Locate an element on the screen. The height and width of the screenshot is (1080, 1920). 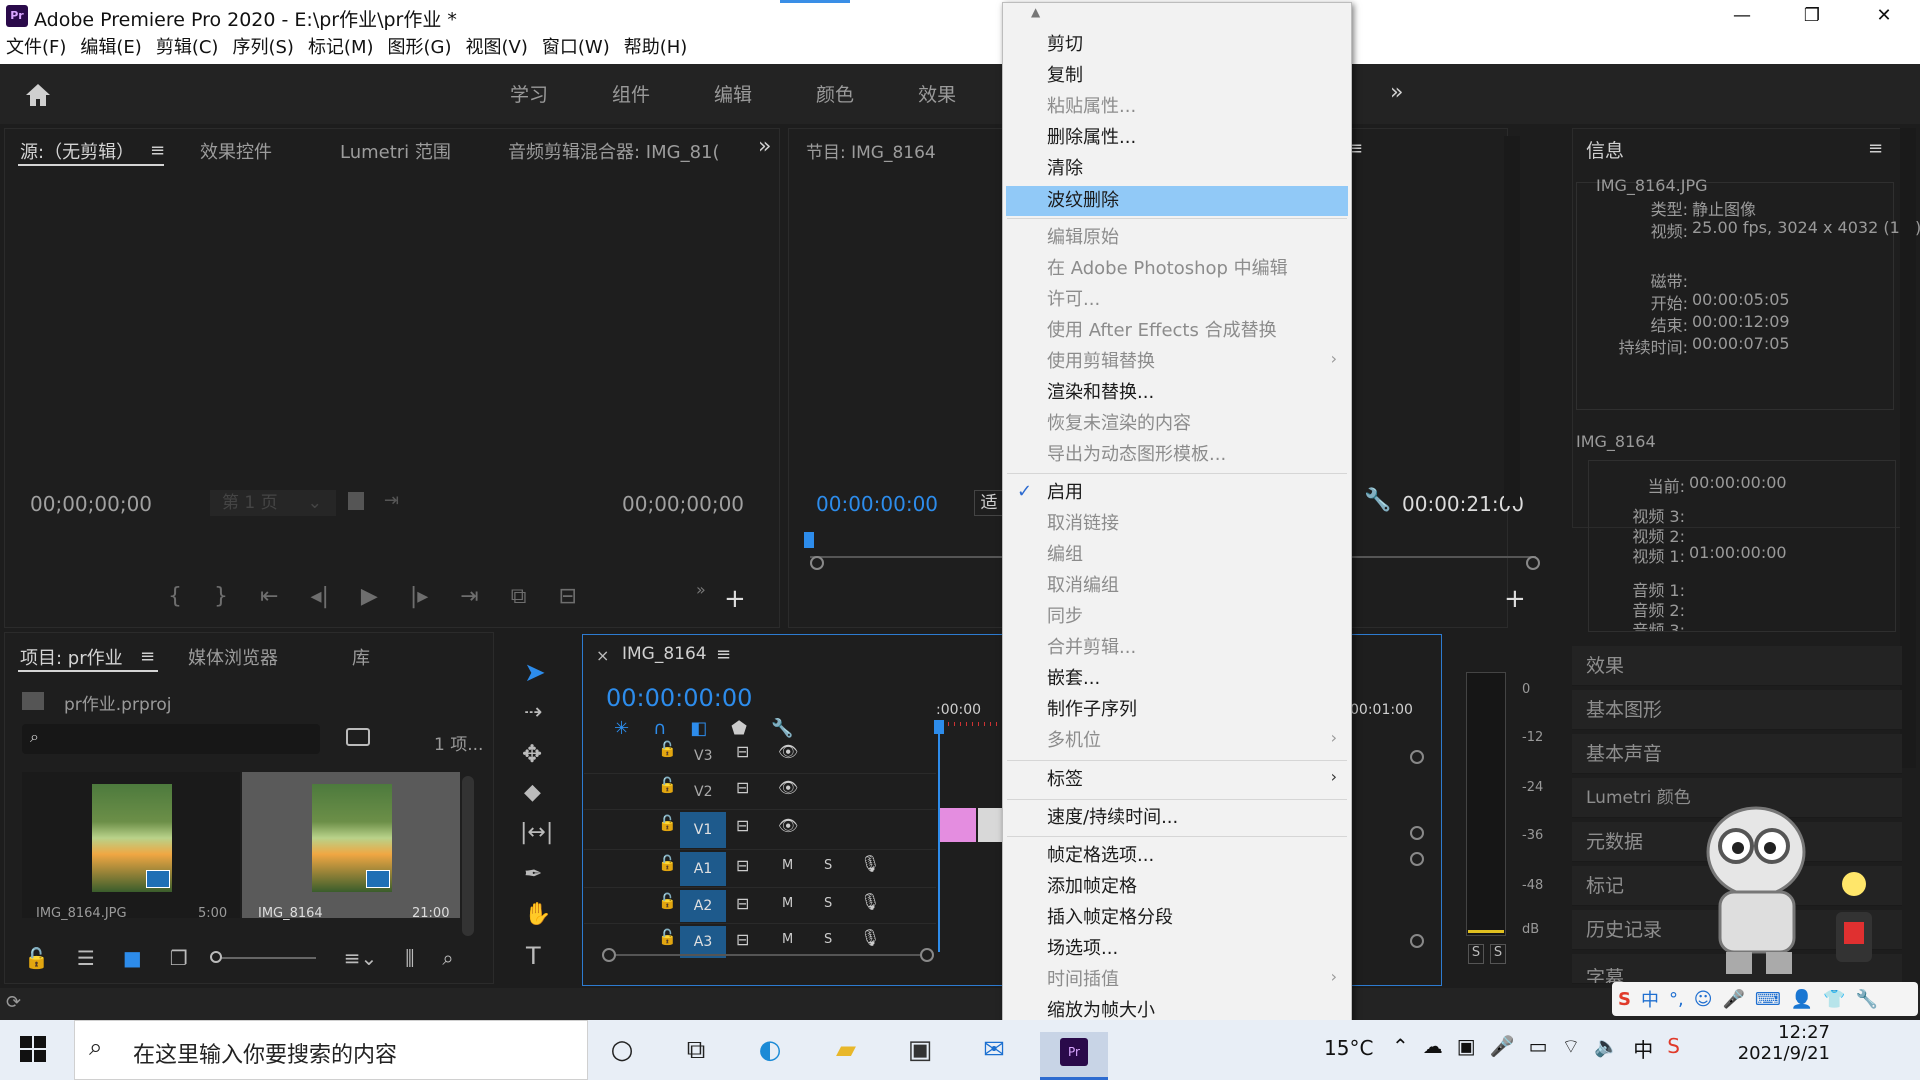
program-playhead is located at coordinates (809, 540).